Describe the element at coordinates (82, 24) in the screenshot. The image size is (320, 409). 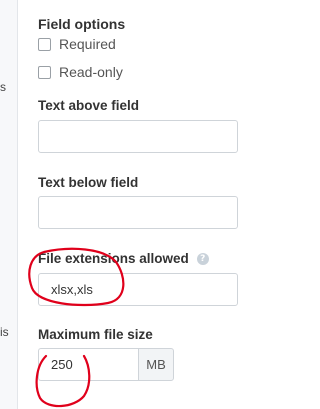
I see `field-options-title: Field options` at that location.